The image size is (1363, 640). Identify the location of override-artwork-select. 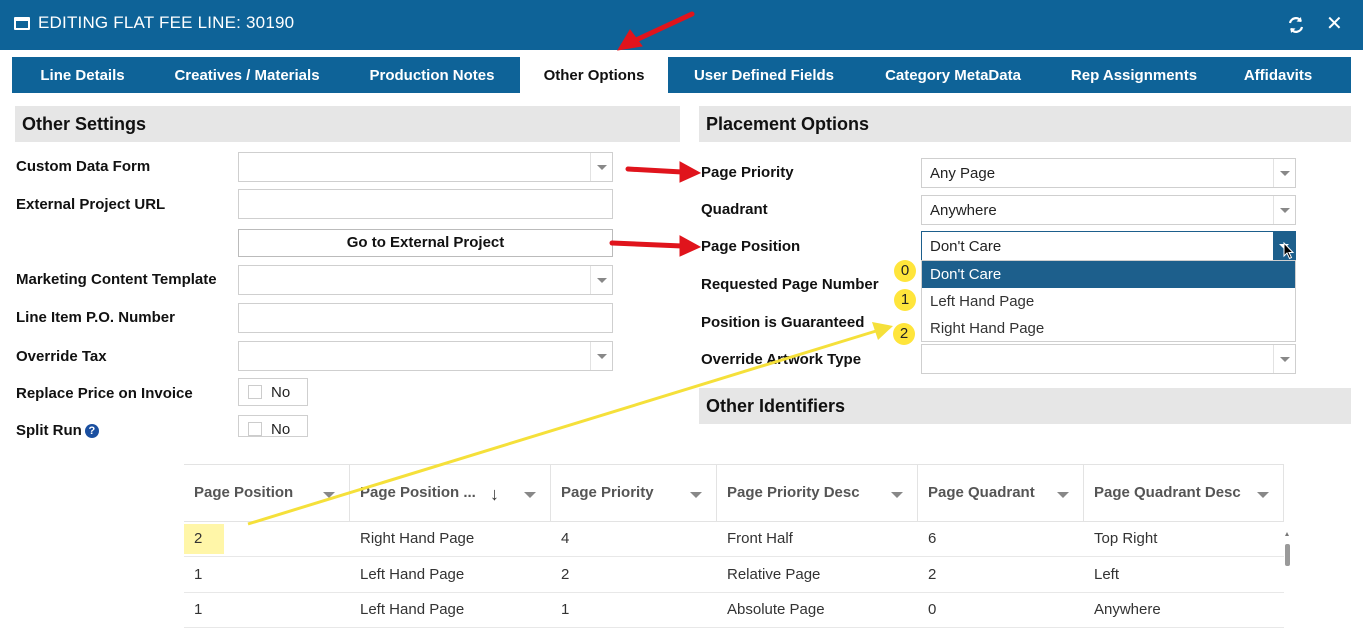
(1108, 359).